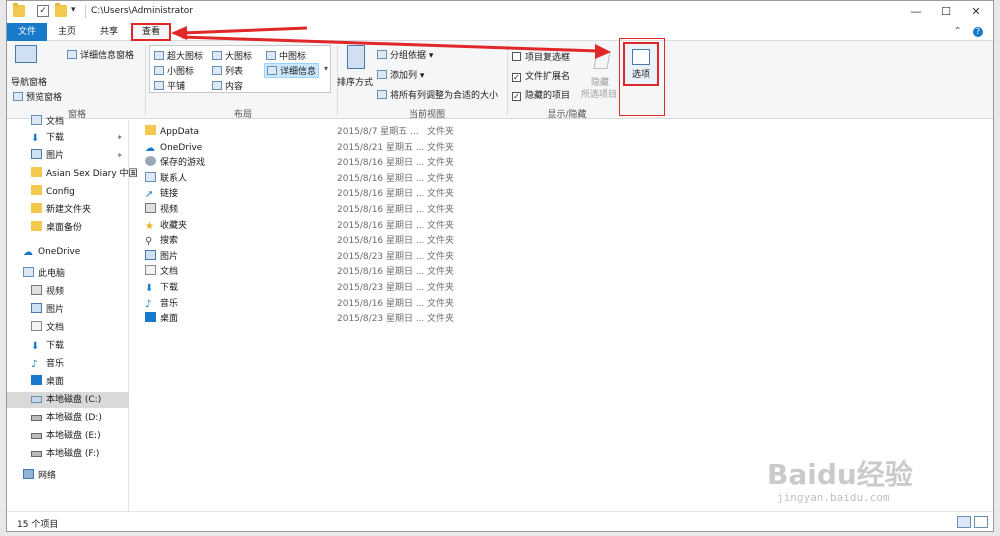  What do you see at coordinates (396, 47) in the screenshot?
I see `arrow-to-options` at bounding box center [396, 47].